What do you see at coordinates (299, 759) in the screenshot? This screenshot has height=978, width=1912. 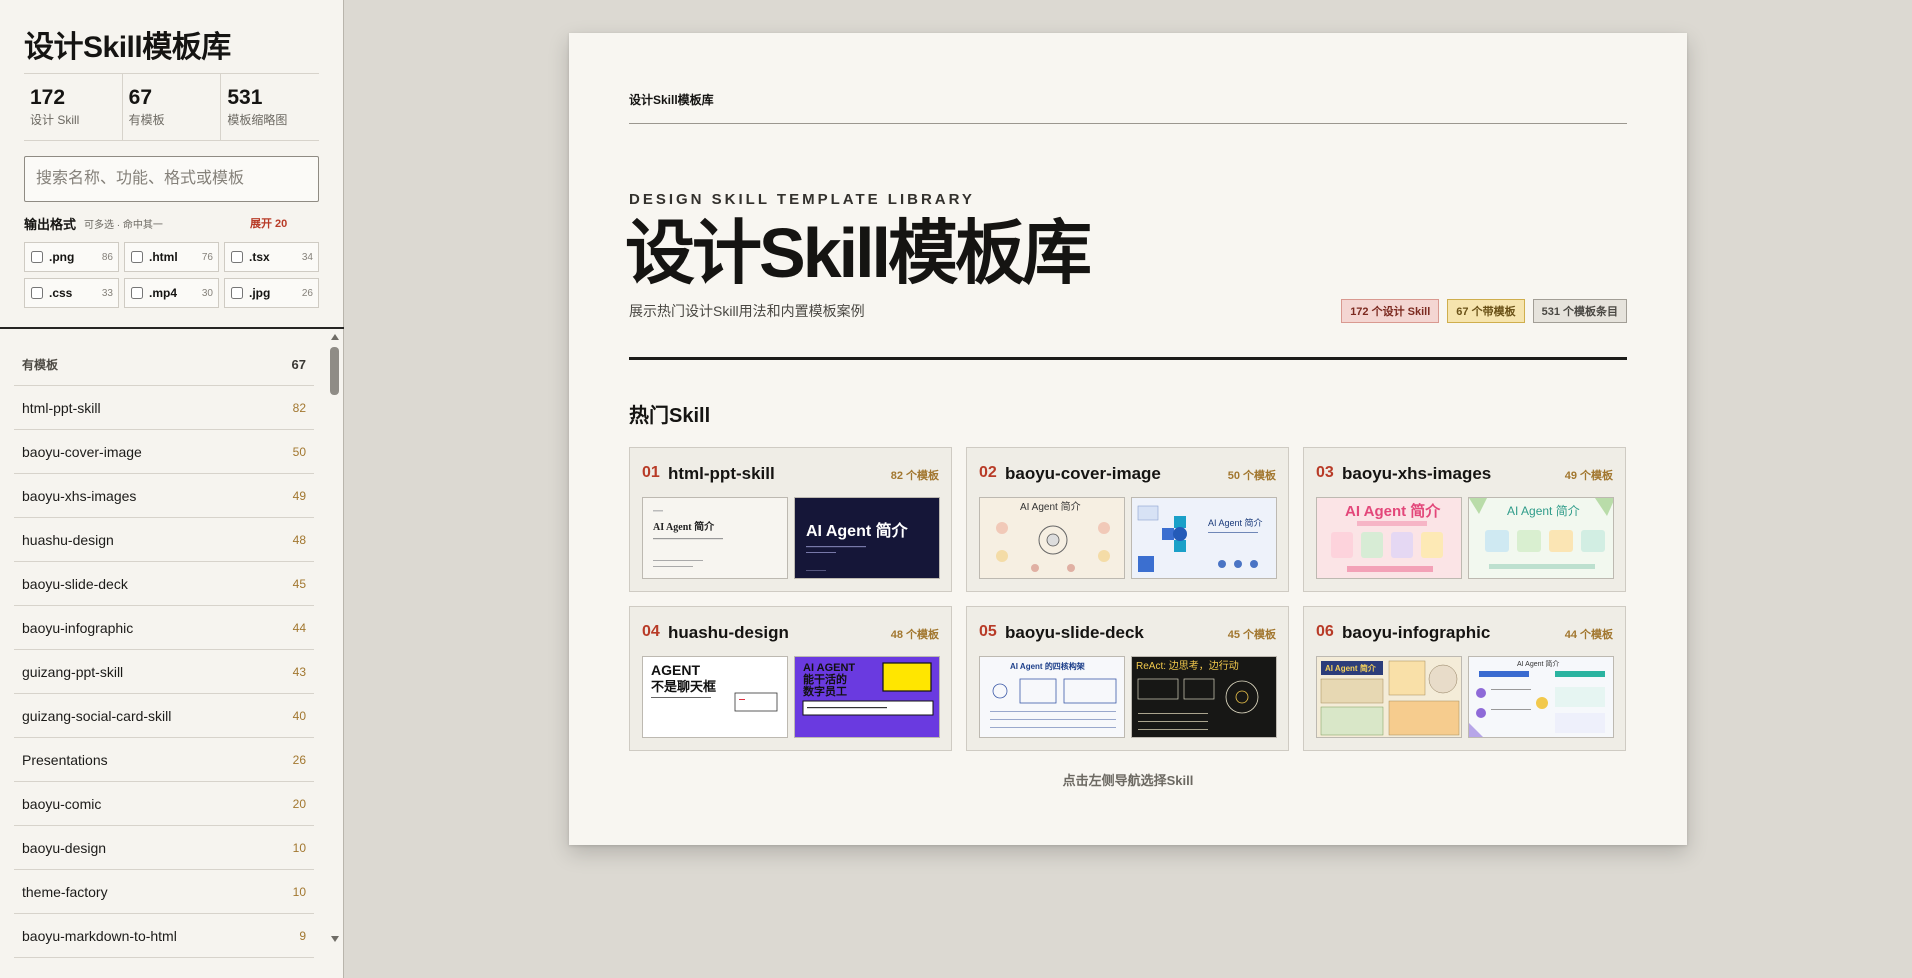 I see `list-item-count: 26` at bounding box center [299, 759].